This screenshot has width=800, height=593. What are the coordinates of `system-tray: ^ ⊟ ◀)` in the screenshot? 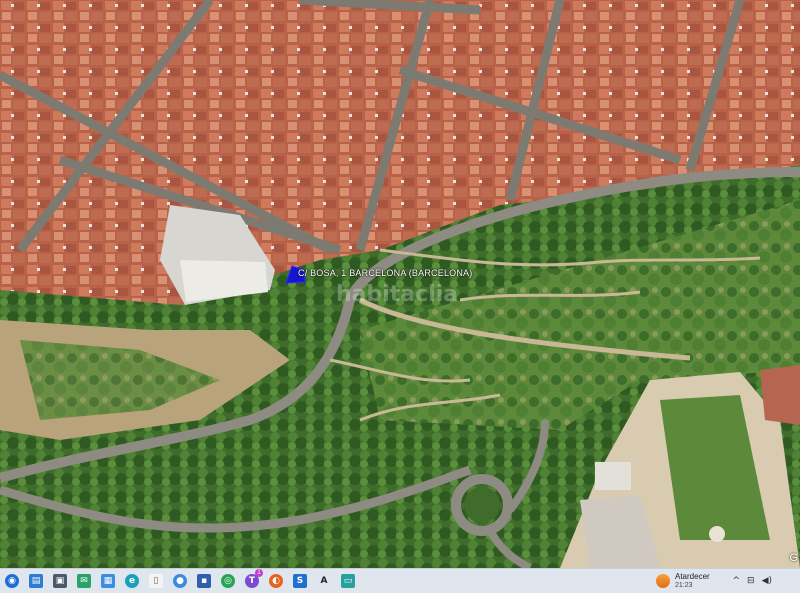 It's located at (752, 581).